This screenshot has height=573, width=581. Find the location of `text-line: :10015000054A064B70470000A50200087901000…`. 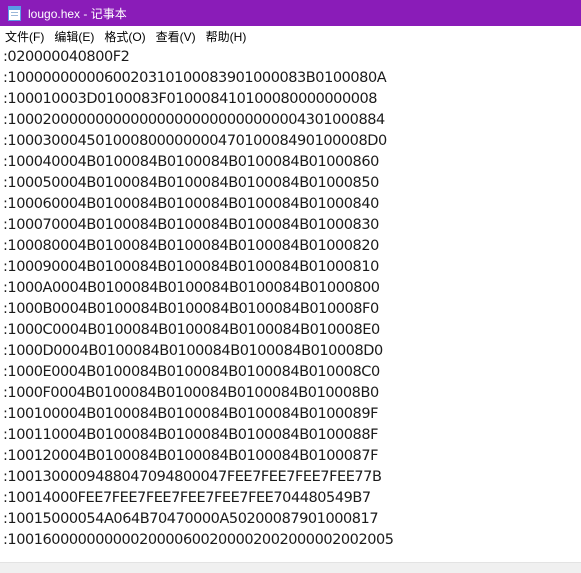

text-line: :10015000054A064B70470000A50200087901000… is located at coordinates (191, 519).